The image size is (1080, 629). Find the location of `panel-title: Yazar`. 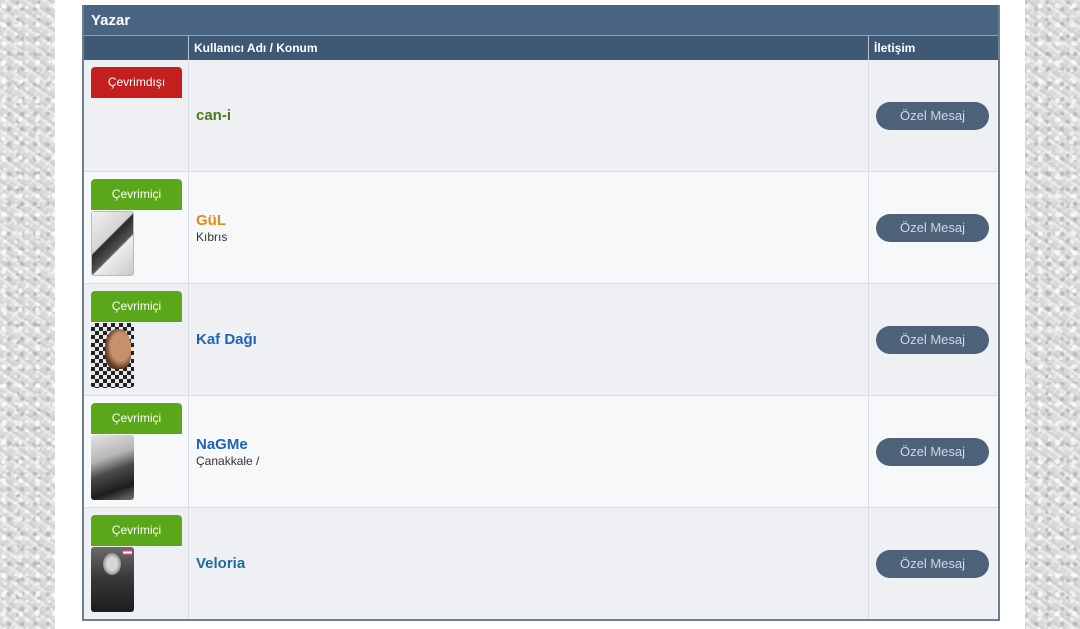

panel-title: Yazar is located at coordinates (541, 20).